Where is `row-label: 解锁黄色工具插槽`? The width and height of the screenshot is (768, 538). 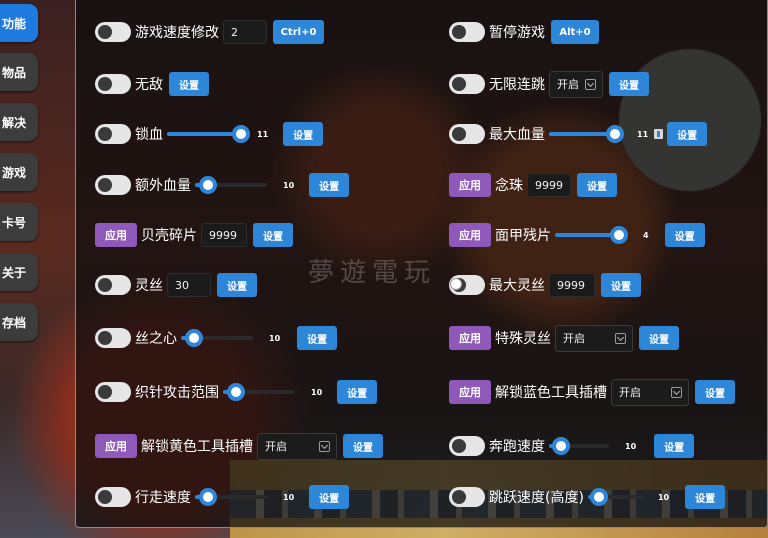
row-label: 解锁黄色工具插槽 is located at coordinates (197, 447).